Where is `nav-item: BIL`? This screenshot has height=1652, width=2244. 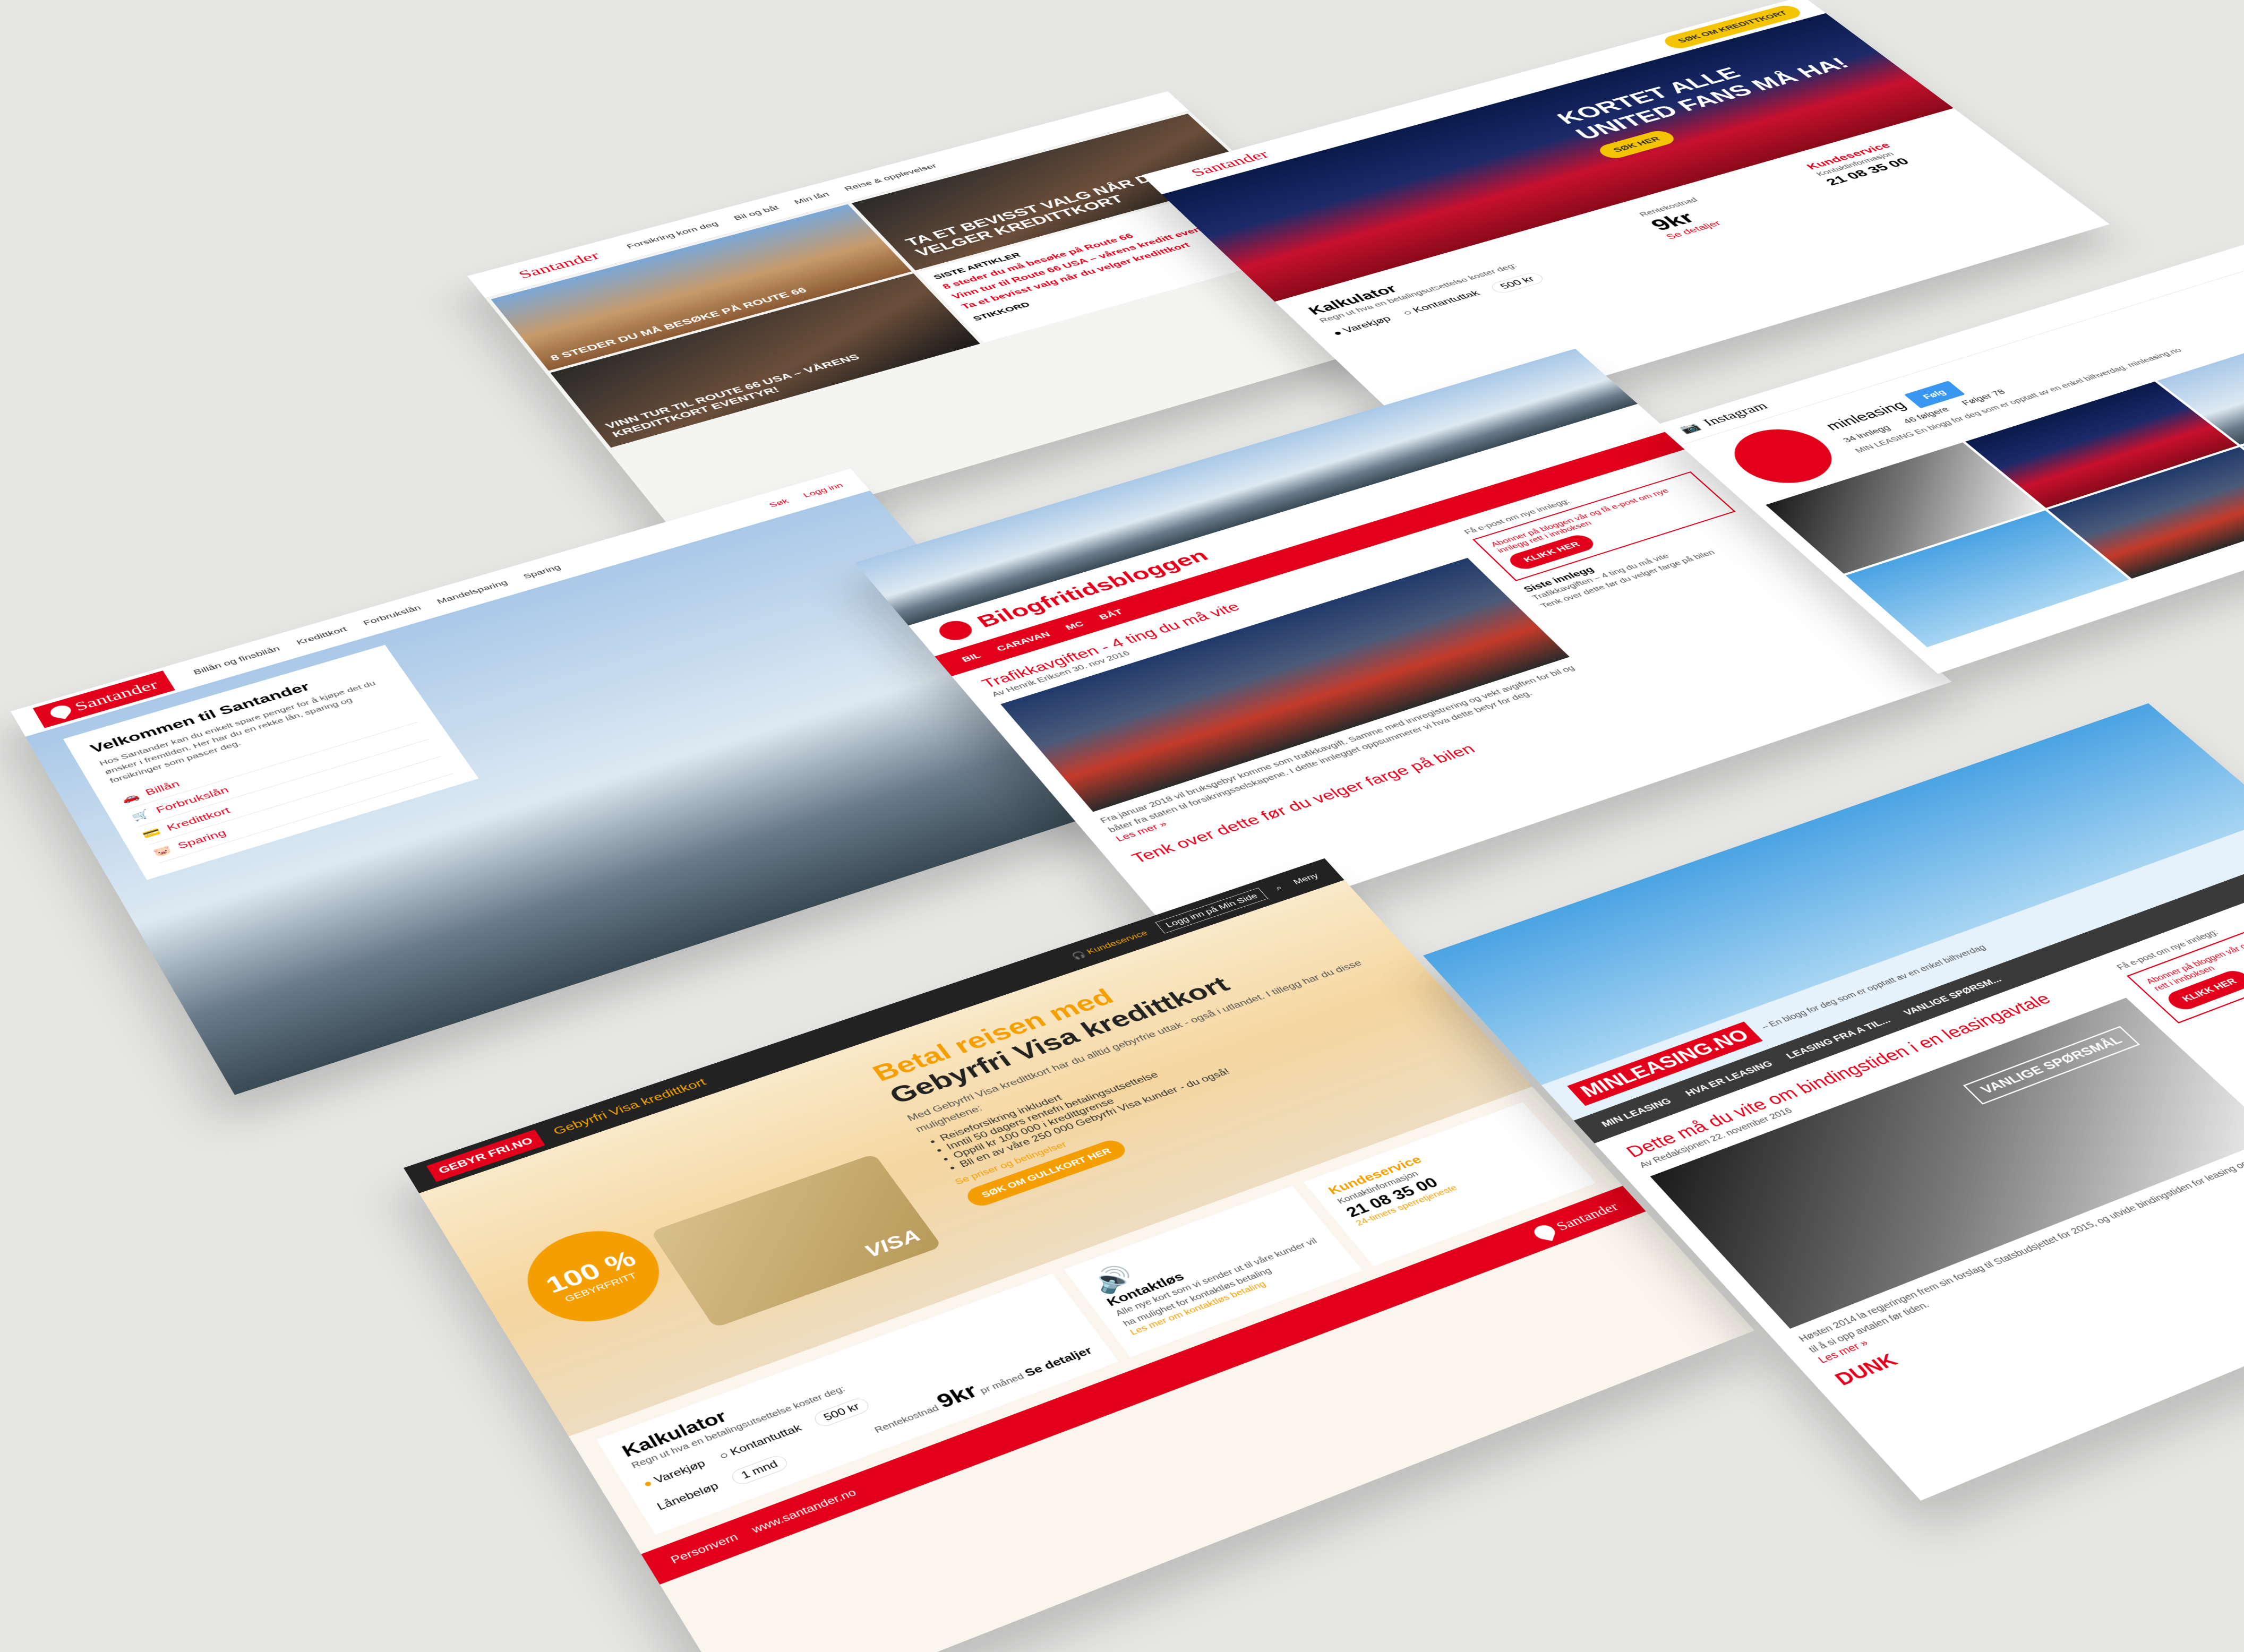
nav-item: BIL is located at coordinates (972, 657).